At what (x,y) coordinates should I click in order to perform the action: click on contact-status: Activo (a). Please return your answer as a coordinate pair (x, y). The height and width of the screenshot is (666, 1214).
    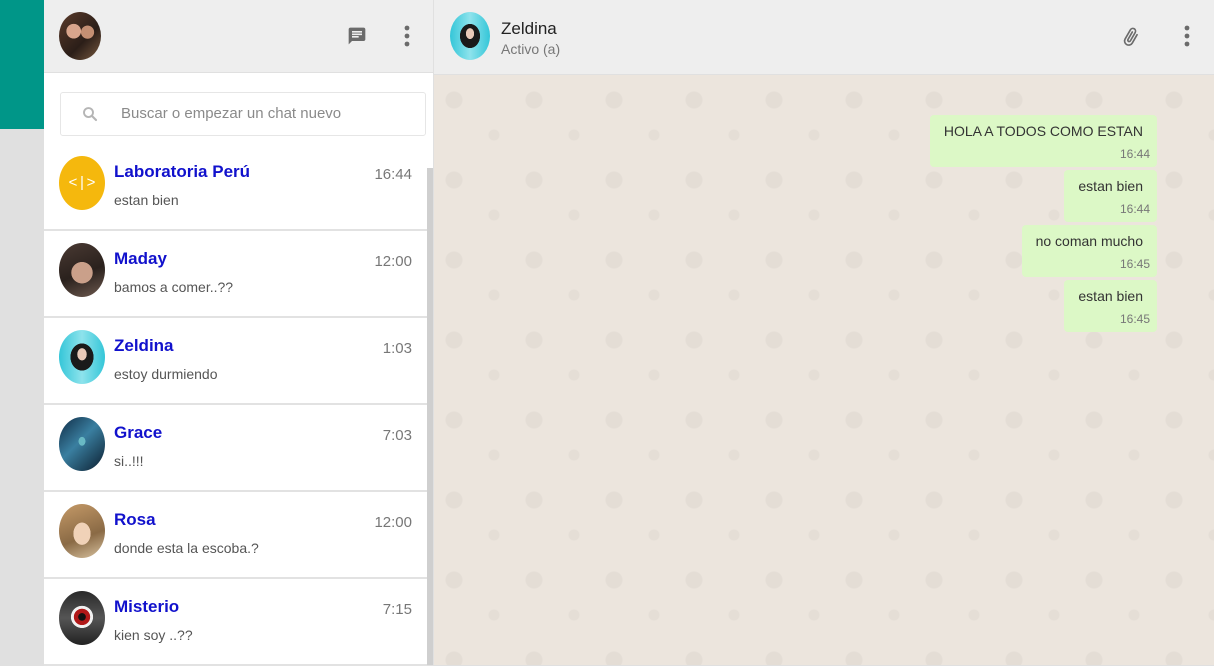
    Looking at the image, I should click on (531, 49).